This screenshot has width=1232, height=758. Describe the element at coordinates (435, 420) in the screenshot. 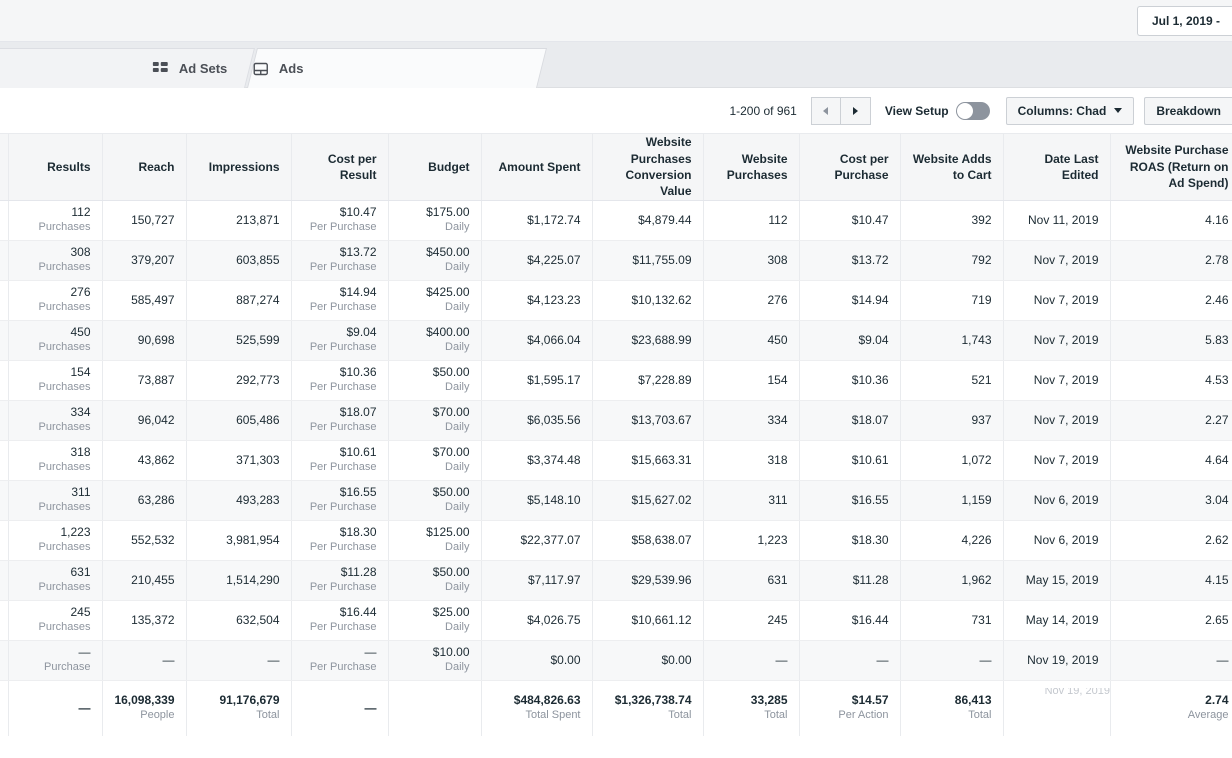

I see `cell-budget: $70.00 Daily` at that location.